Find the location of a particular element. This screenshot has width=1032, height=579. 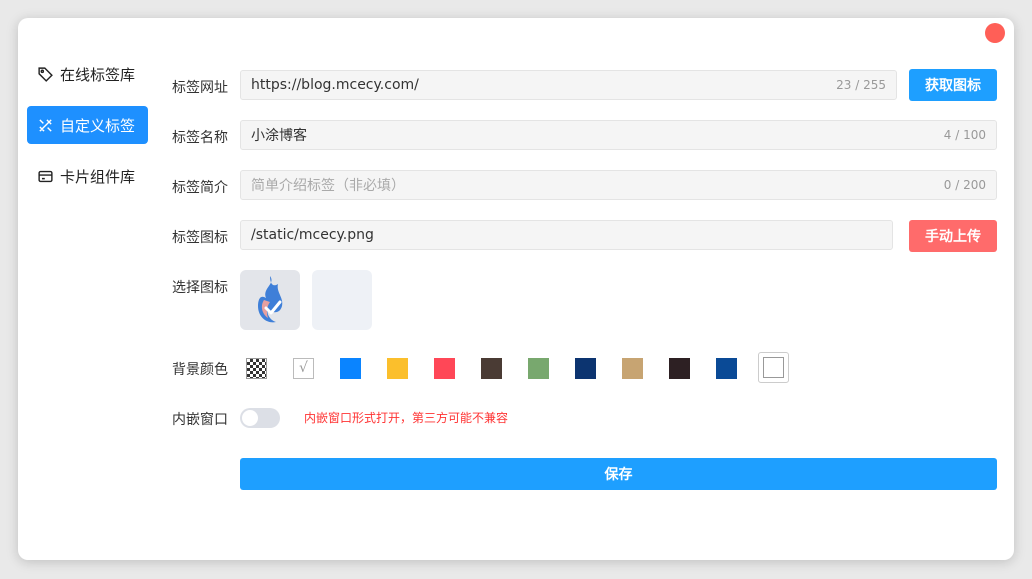

fetch-icon-button: 获取图标 is located at coordinates (953, 85).